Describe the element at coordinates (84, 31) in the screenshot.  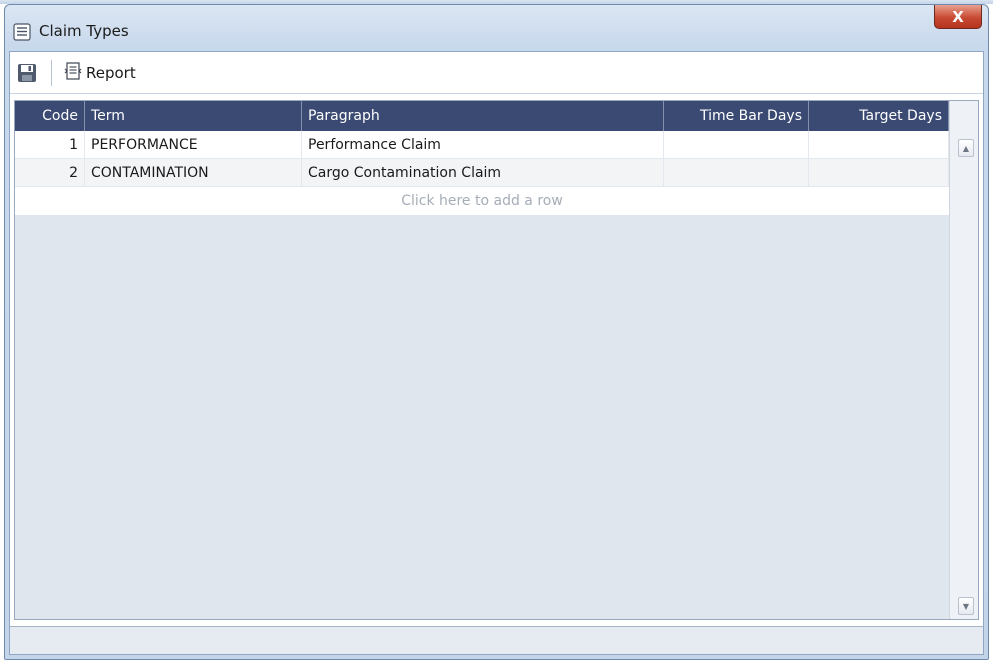
I see `window-title: Claim Types` at that location.